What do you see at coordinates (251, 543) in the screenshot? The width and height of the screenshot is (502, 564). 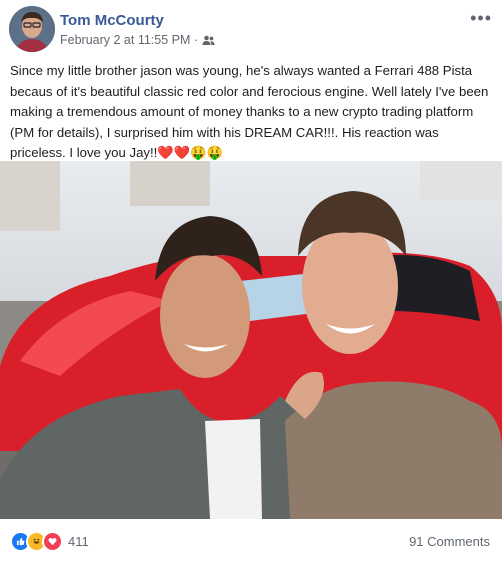 I see `post-footer: 411 91 Comments` at bounding box center [251, 543].